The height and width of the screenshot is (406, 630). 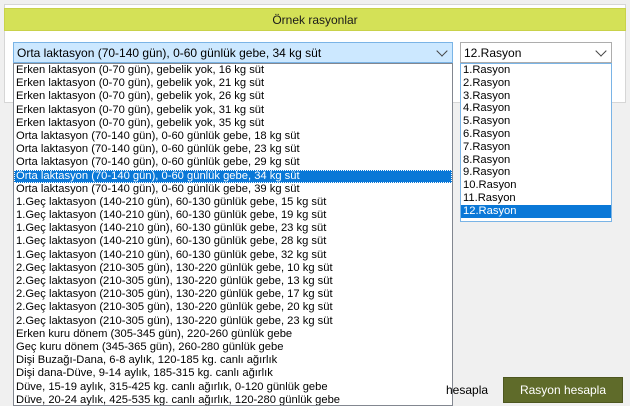 I want to click on rasyon-hesapla-label: Rasyon hesapla, so click(x=563, y=390).